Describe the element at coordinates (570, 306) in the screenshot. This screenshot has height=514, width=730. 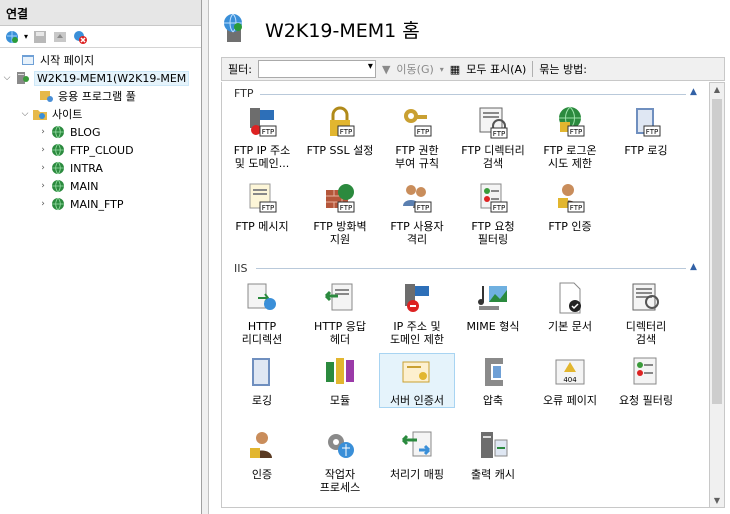
I see `feature-default-document: 기본 문서` at that location.